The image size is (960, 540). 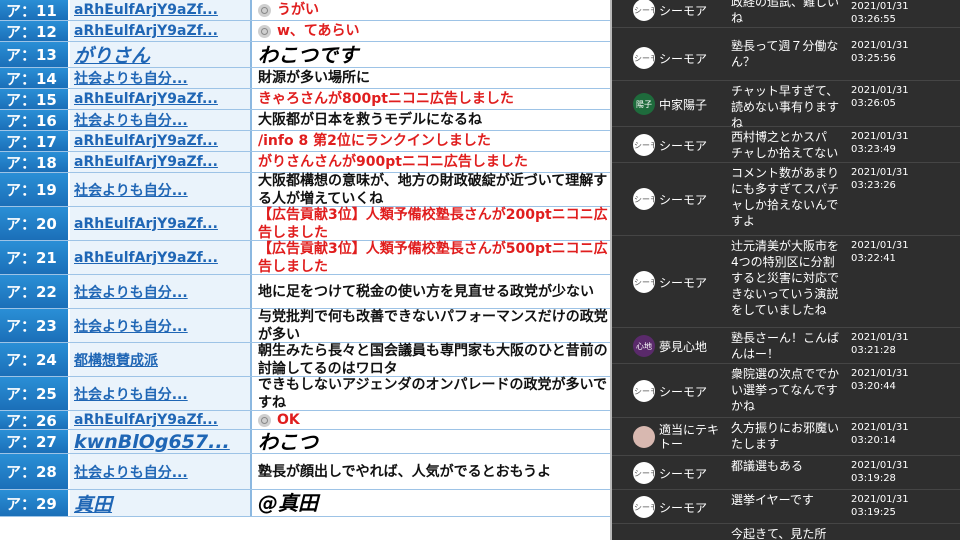 What do you see at coordinates (370, 120) in the screenshot?
I see `comment-message-text: 大阪都が日本を救うモデルになるね` at bounding box center [370, 120].